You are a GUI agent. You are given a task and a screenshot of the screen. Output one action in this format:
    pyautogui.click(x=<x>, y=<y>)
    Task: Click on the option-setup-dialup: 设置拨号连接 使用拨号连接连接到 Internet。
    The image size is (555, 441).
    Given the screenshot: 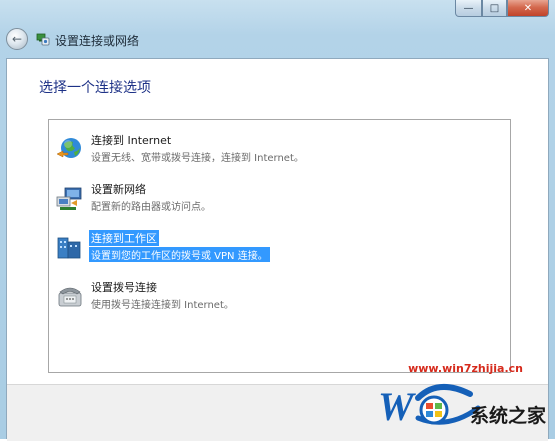 What is the action you would take?
    pyautogui.click(x=275, y=298)
    